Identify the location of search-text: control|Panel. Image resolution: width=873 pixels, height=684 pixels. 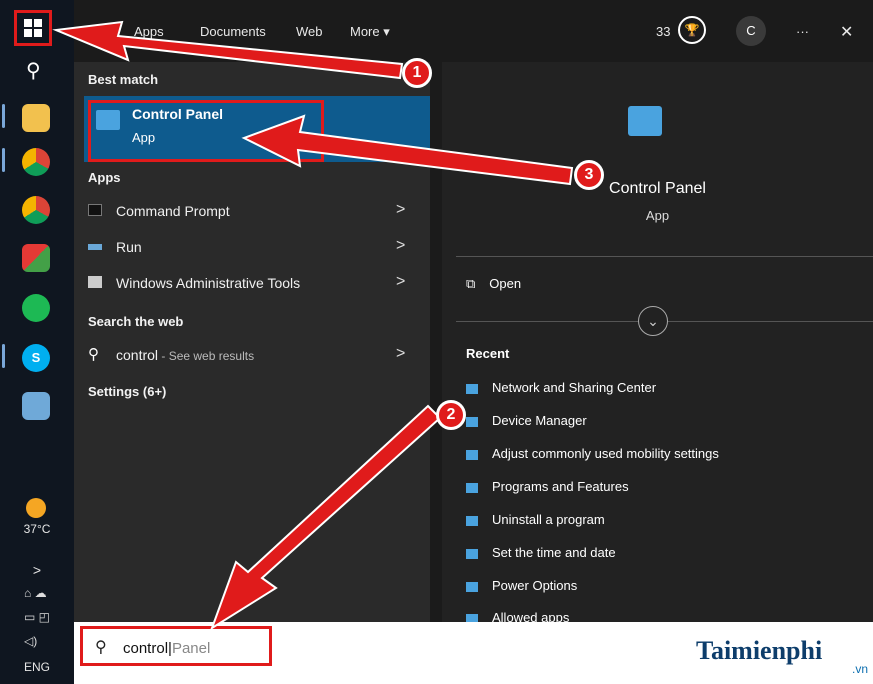
(167, 648).